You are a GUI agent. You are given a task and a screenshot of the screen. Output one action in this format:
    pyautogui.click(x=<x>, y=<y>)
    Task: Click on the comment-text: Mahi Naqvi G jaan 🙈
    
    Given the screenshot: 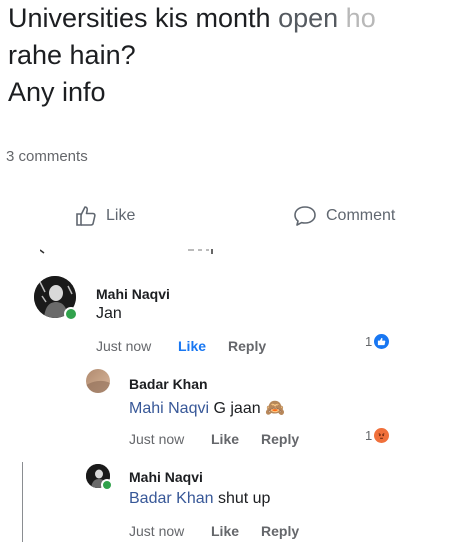 What is the action you would take?
    pyautogui.click(x=207, y=408)
    